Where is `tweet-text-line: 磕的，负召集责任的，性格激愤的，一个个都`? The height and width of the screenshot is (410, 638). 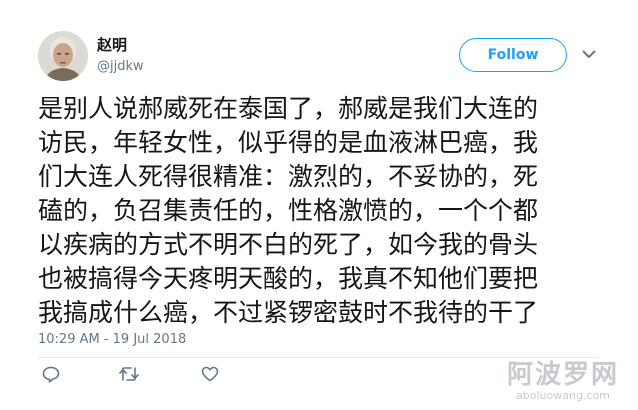 tweet-text-line: 磕的，负召集责任的，性格激愤的，一个个都 is located at coordinates (288, 210).